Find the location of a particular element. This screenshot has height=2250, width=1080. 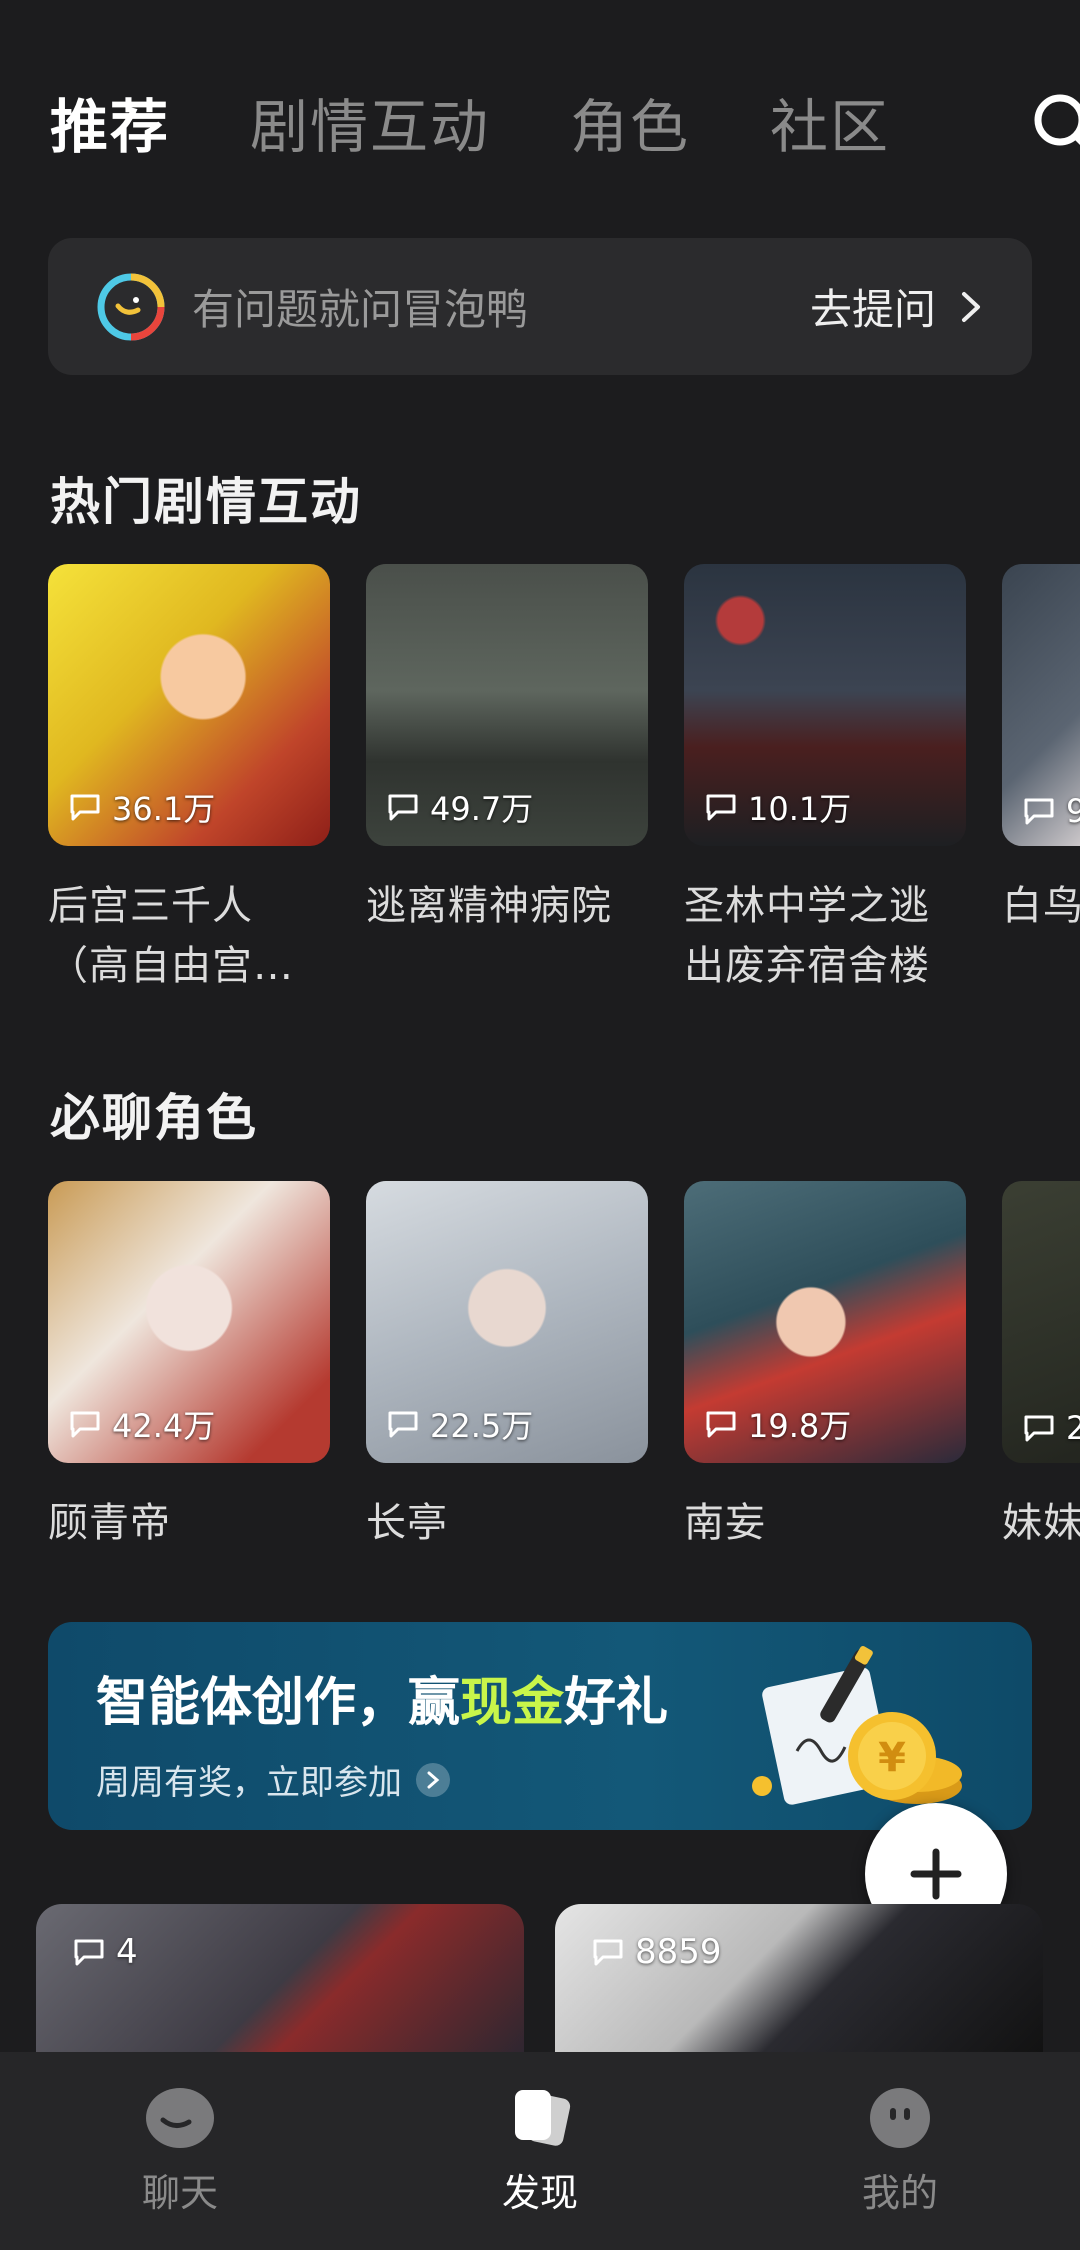

bottom-nav-bar: 聊天 发现 我的 is located at coordinates (540, 2151).